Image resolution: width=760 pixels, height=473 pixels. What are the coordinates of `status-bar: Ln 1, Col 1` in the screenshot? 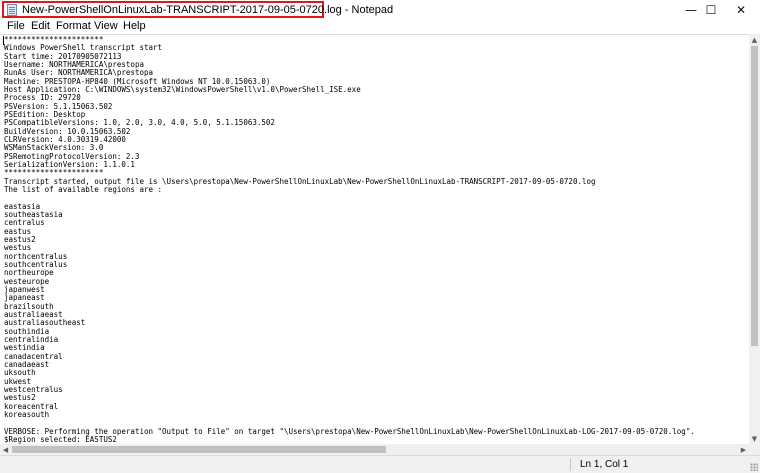 It's located at (380, 464).